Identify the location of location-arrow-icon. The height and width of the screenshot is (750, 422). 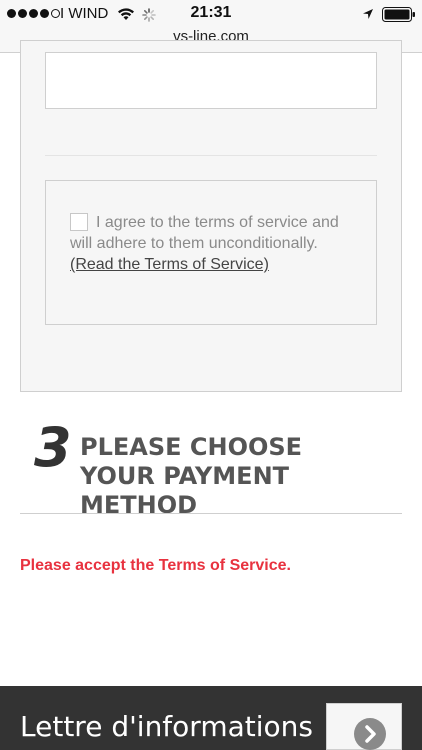
(368, 14).